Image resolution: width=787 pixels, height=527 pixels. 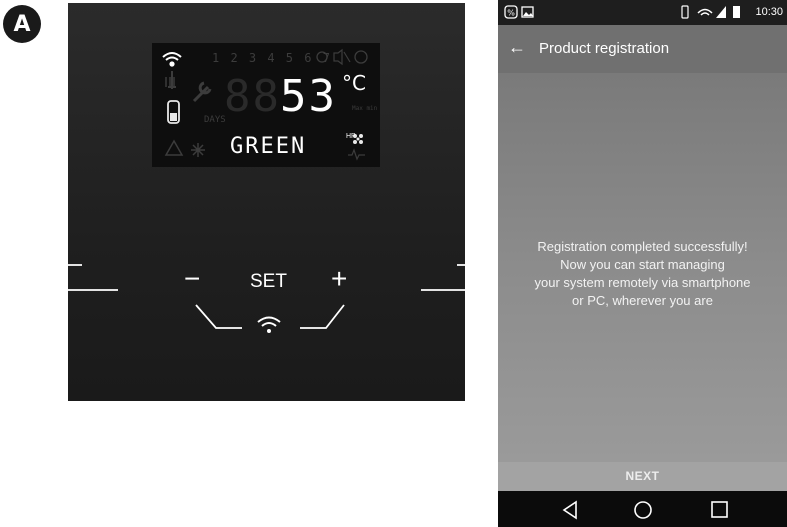 I want to click on back-arrow-icon: ←, so click(x=517, y=47).